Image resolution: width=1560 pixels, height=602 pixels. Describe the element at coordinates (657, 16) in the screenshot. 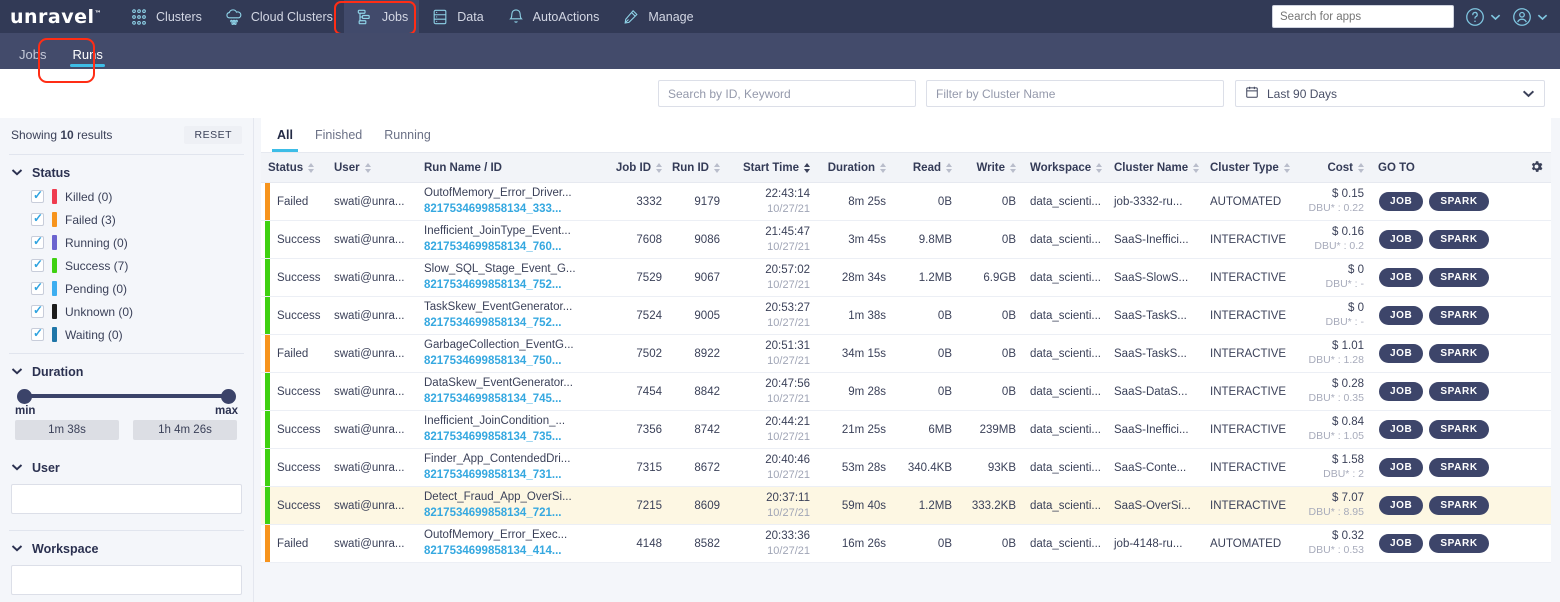

I see `nav-item-manage: Manage` at that location.